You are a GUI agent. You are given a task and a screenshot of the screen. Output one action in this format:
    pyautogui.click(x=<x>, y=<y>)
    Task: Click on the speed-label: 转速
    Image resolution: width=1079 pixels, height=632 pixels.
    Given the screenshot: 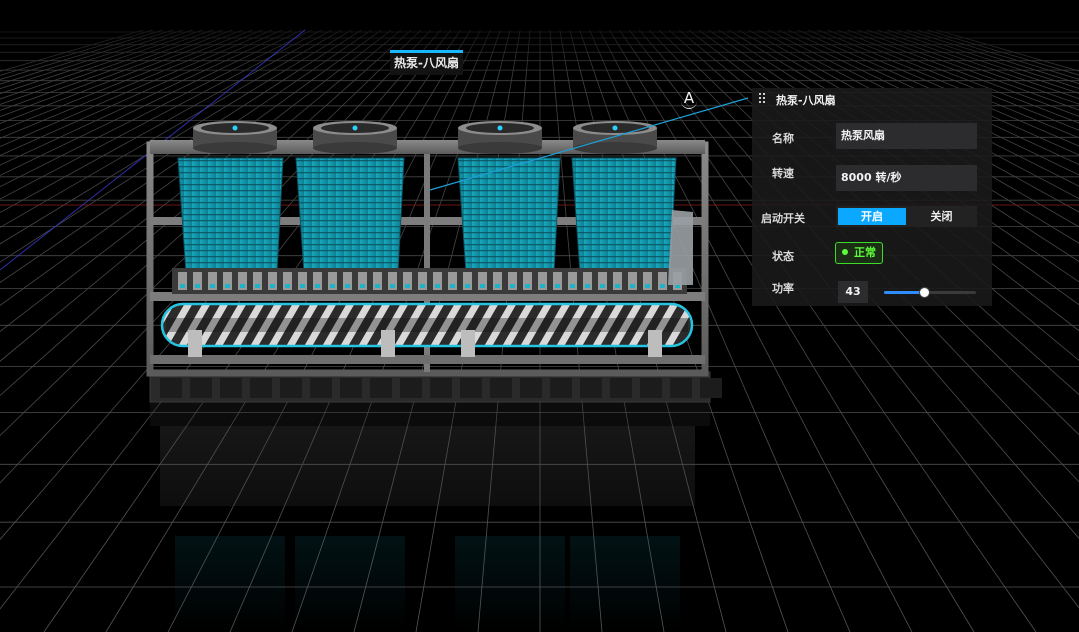 What is the action you would take?
    pyautogui.click(x=783, y=173)
    